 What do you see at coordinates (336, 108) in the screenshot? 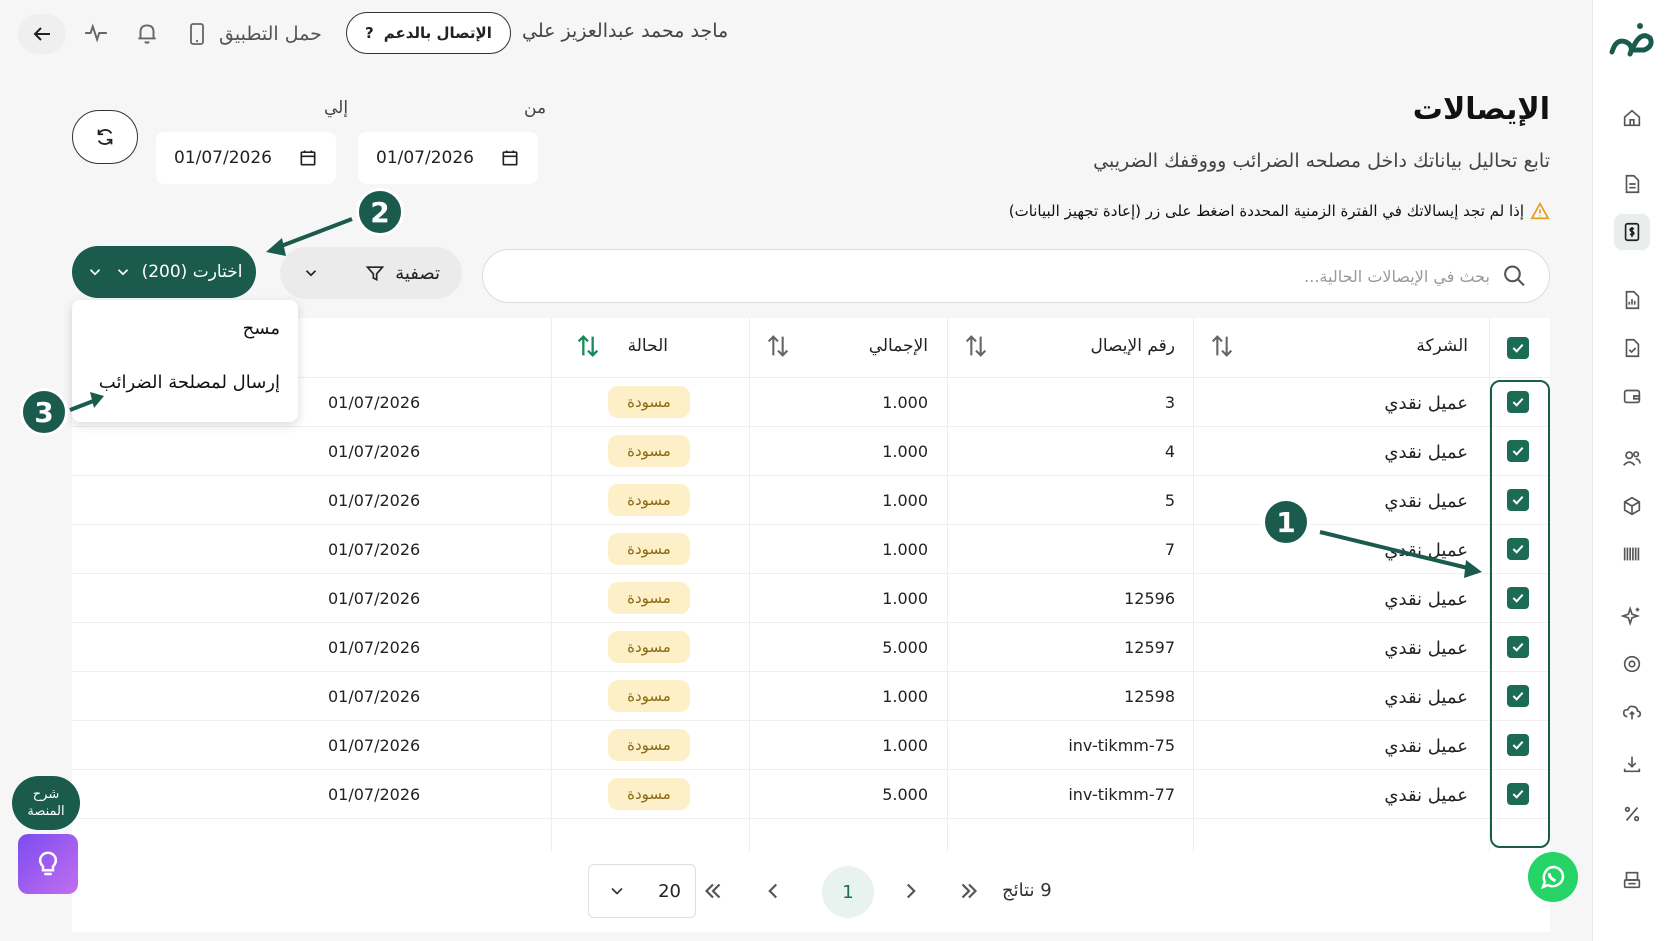
I see `to-label: إلي` at bounding box center [336, 108].